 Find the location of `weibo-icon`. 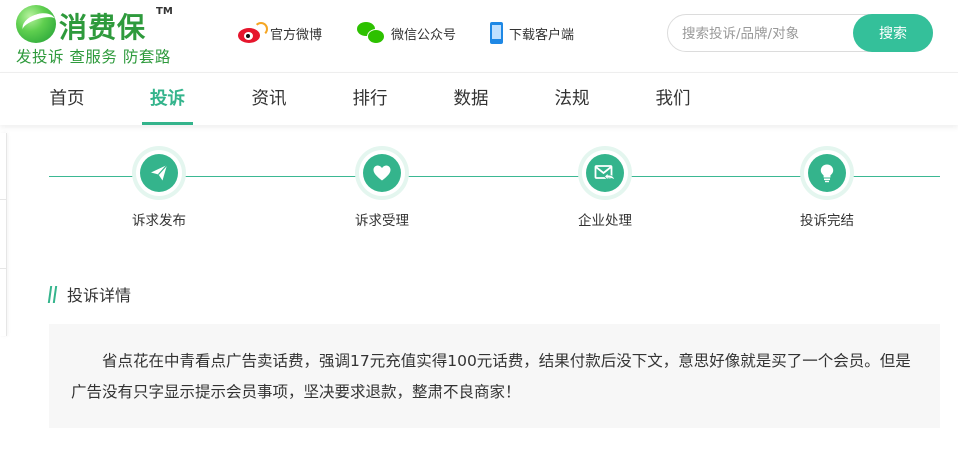

weibo-icon is located at coordinates (253, 33).